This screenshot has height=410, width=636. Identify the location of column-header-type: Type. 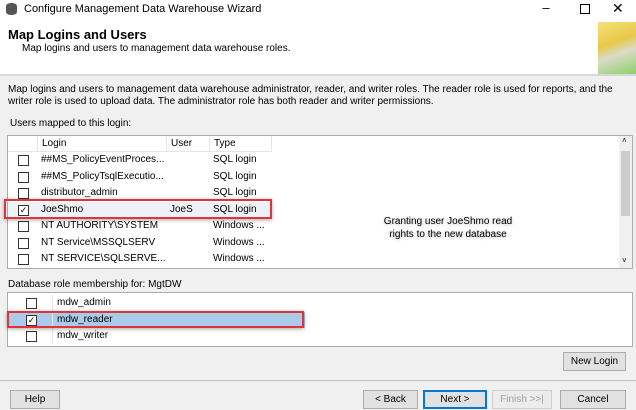
(240, 144).